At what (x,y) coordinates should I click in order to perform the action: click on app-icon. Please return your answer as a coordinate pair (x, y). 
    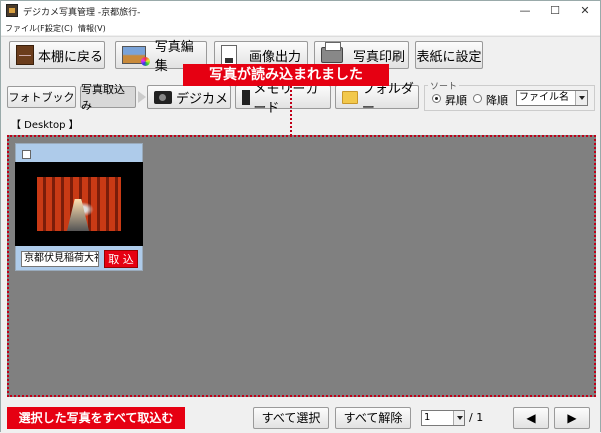
    Looking at the image, I should click on (12, 10).